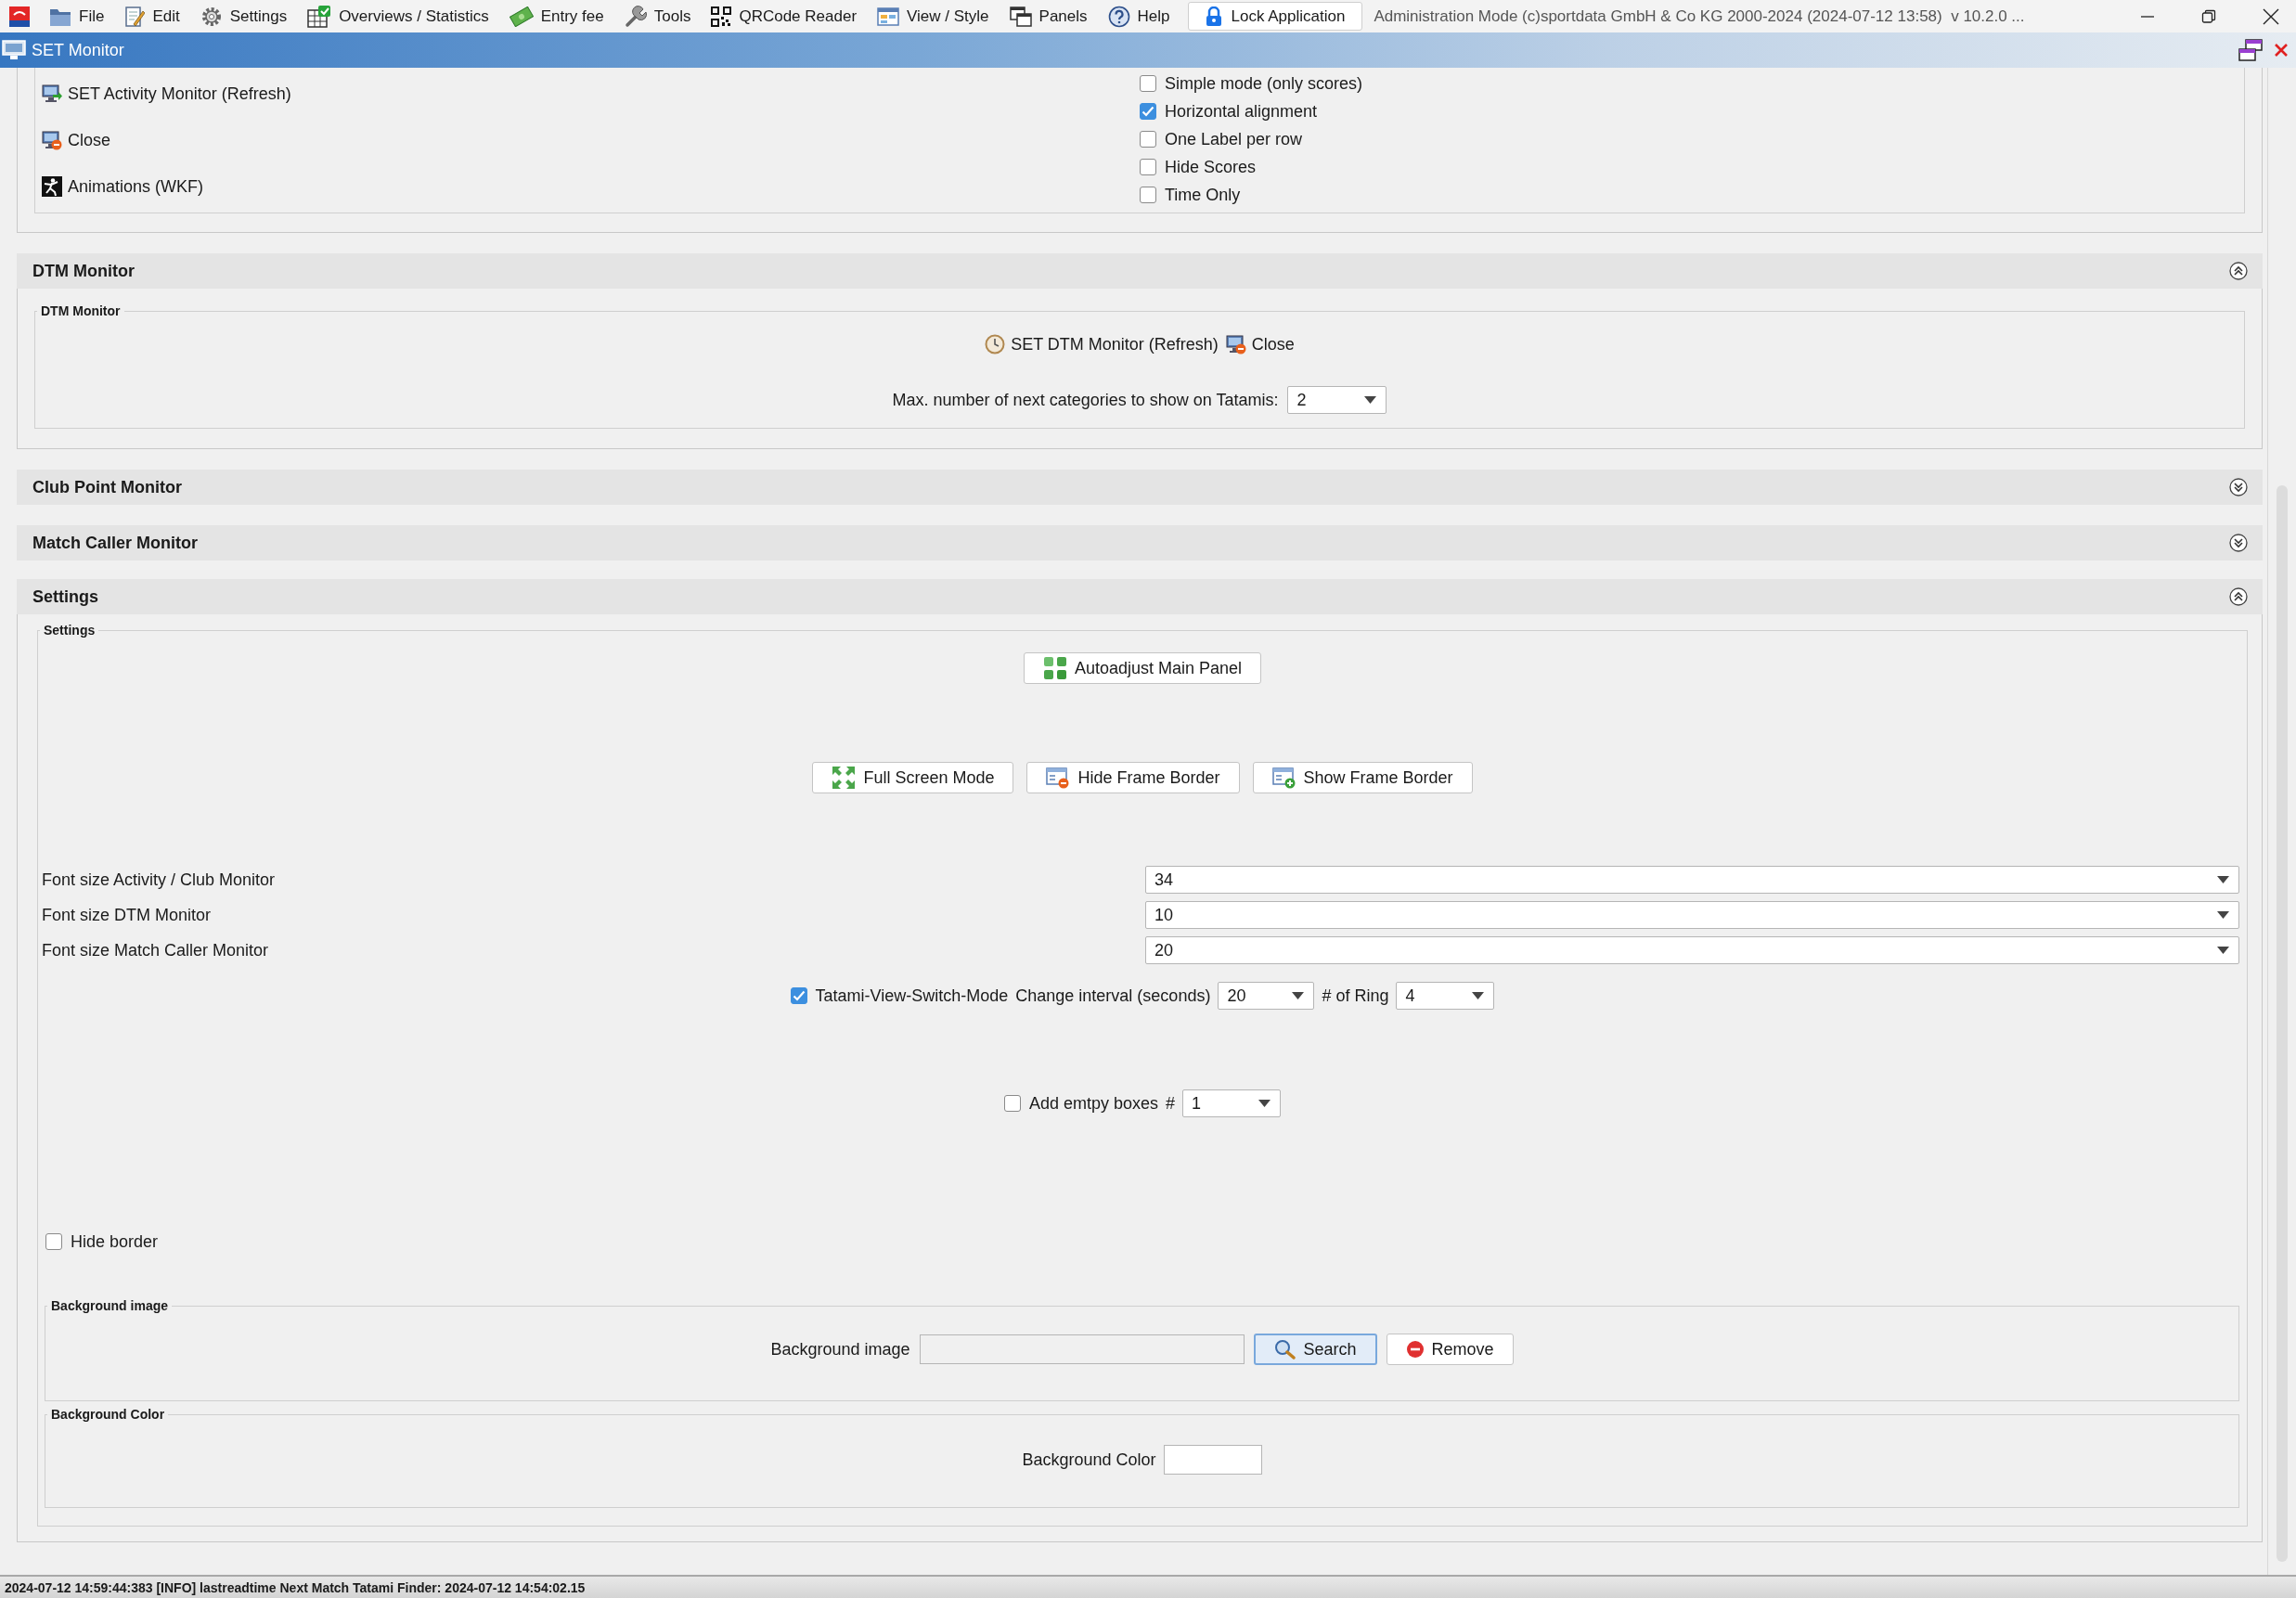  I want to click on section-header: Settings, so click(1140, 597).